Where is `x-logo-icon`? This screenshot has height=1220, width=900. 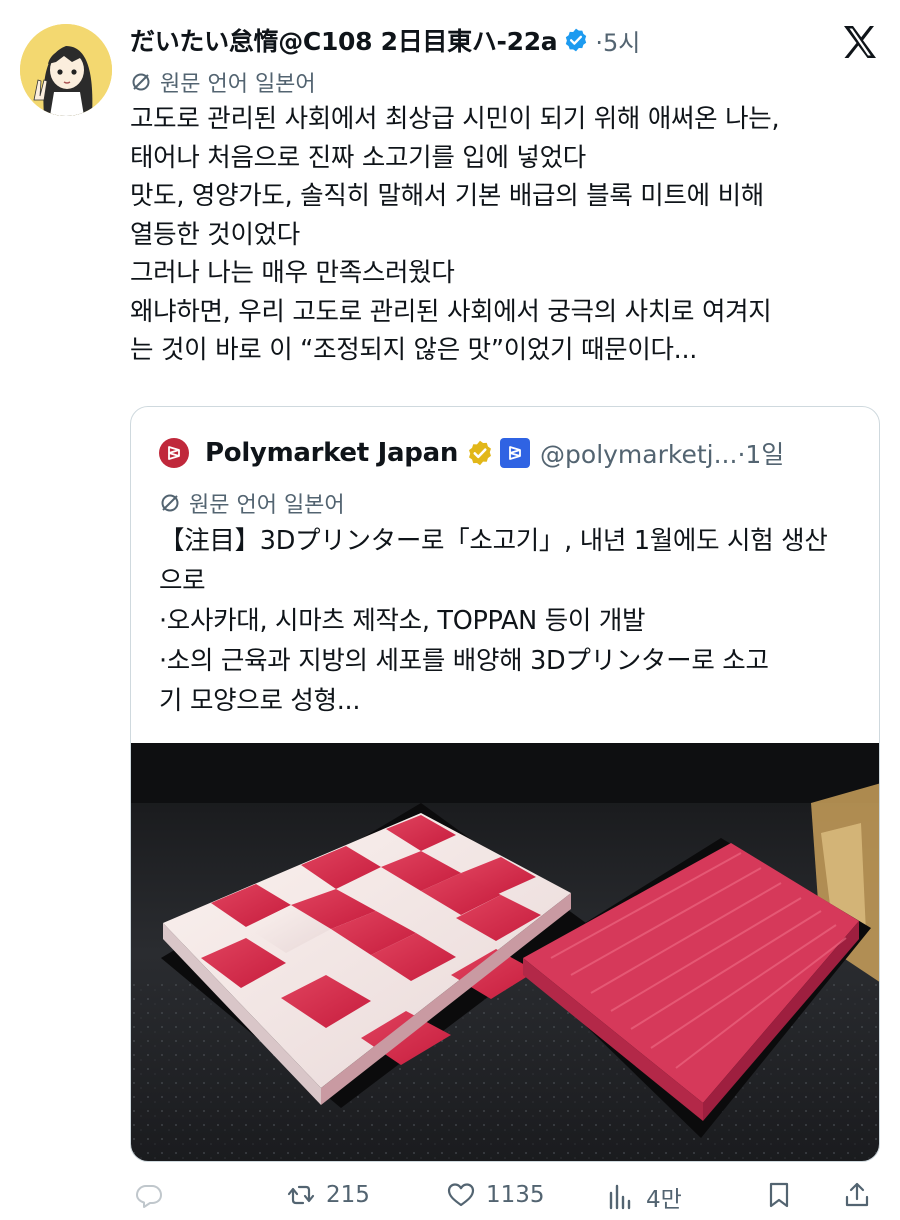
x-logo-icon is located at coordinates (860, 42).